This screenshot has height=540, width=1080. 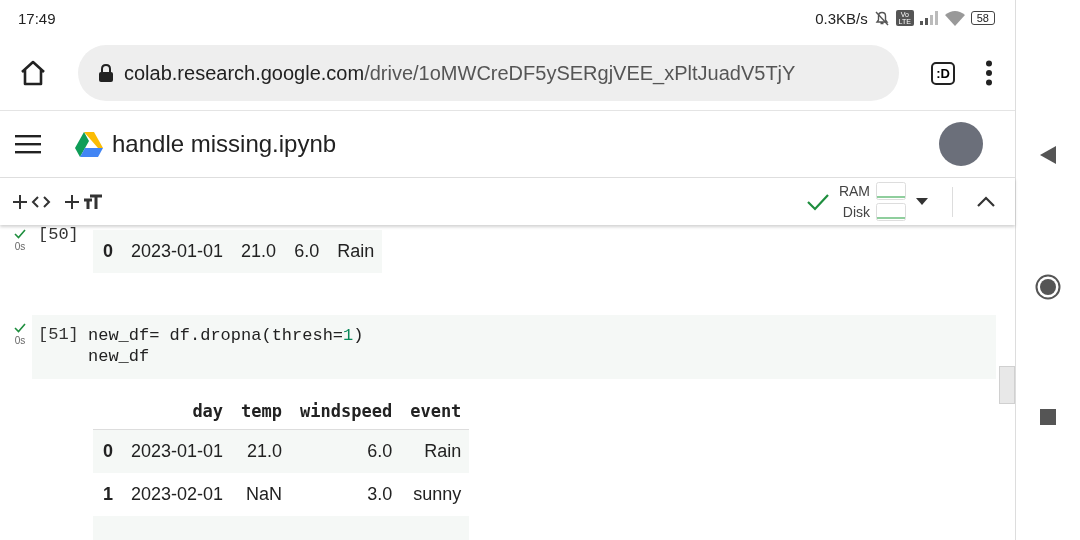 What do you see at coordinates (854, 191) in the screenshot?
I see `resource-label: RAM` at bounding box center [854, 191].